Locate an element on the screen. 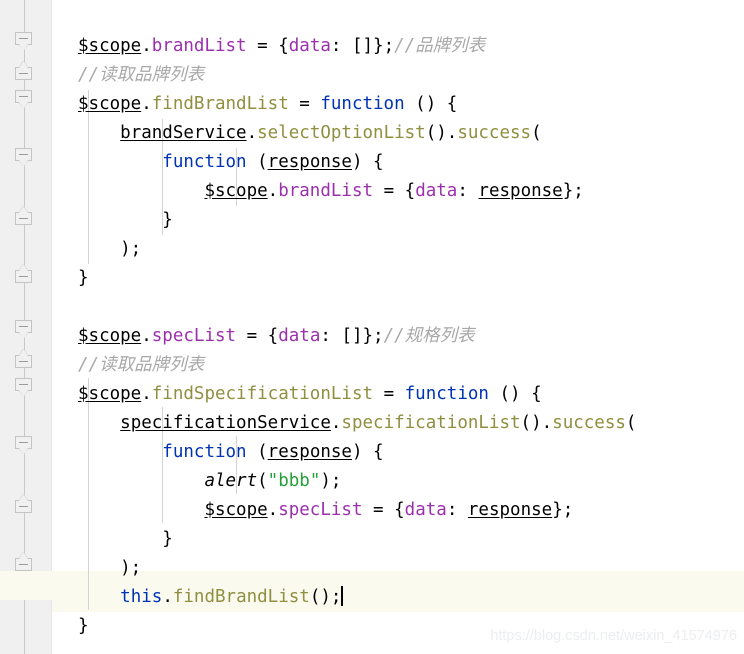  token-specificationlist: specificationList is located at coordinates (431, 423).